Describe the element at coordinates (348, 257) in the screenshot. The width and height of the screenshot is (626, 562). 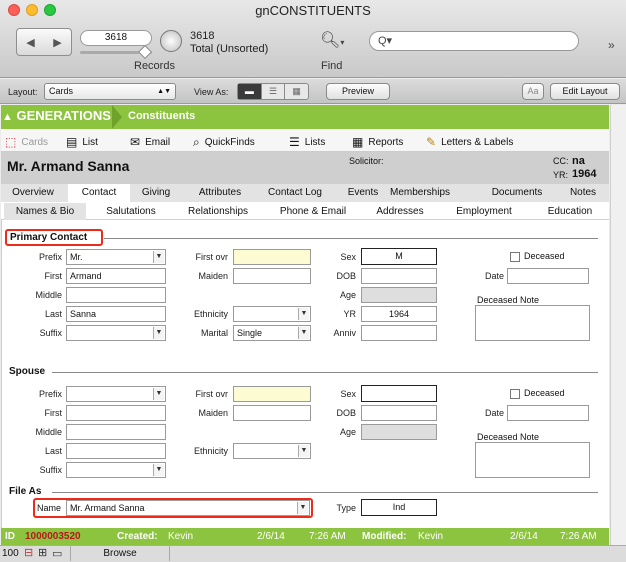
I see `sex-label: Sex` at that location.